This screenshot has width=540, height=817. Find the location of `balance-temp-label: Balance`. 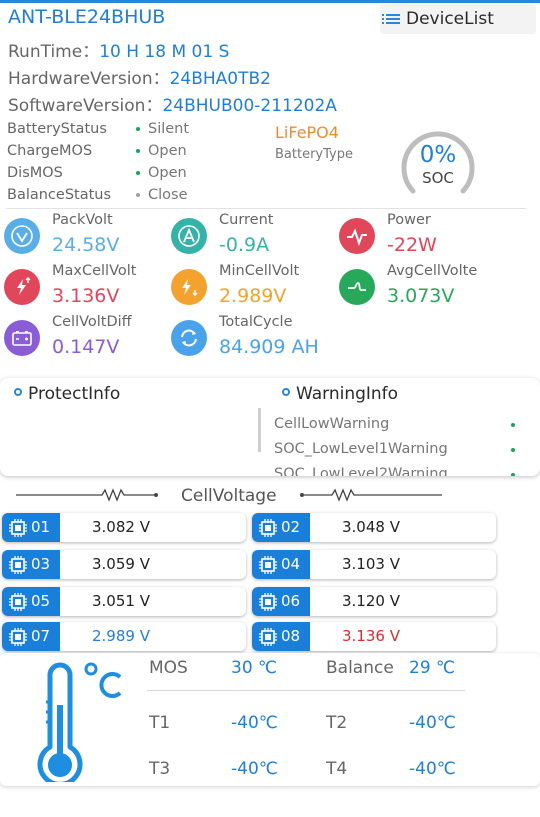

balance-temp-label: Balance is located at coordinates (360, 668).